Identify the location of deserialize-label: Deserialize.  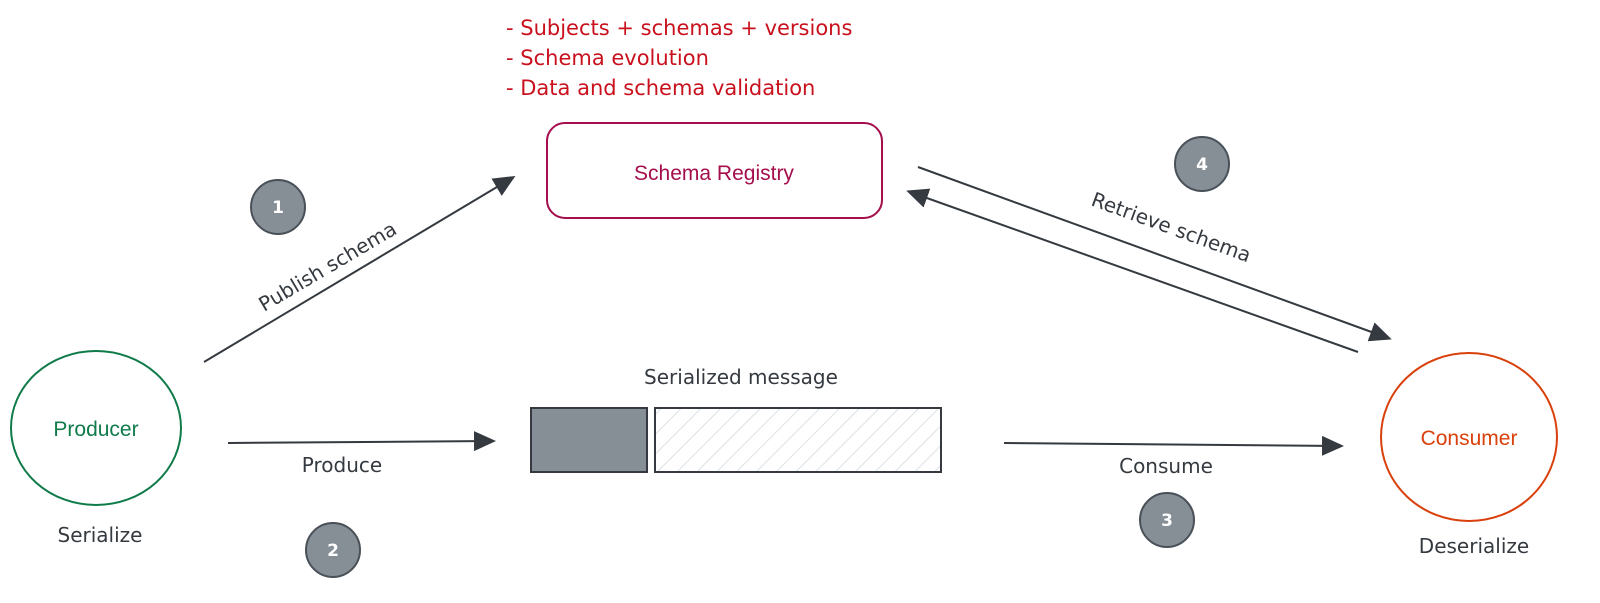
(1474, 546).